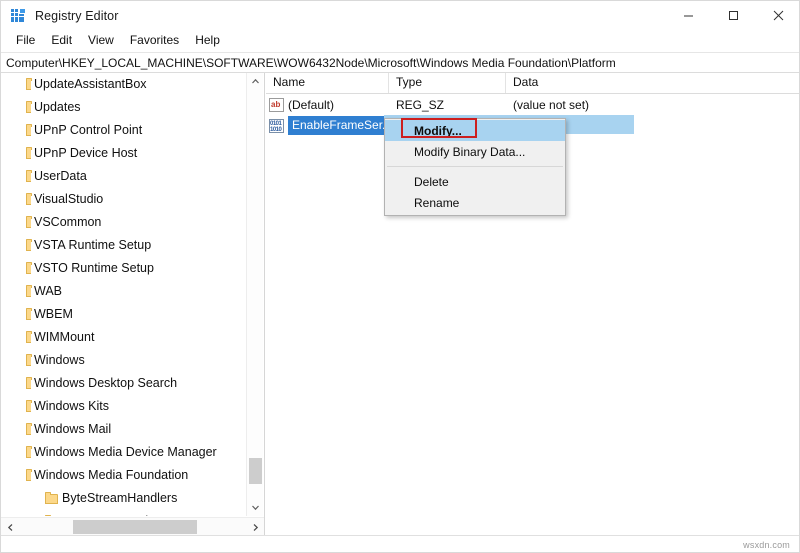 The height and width of the screenshot is (553, 800). I want to click on tree-item-label: Windows Media Foundation, so click(111, 475).